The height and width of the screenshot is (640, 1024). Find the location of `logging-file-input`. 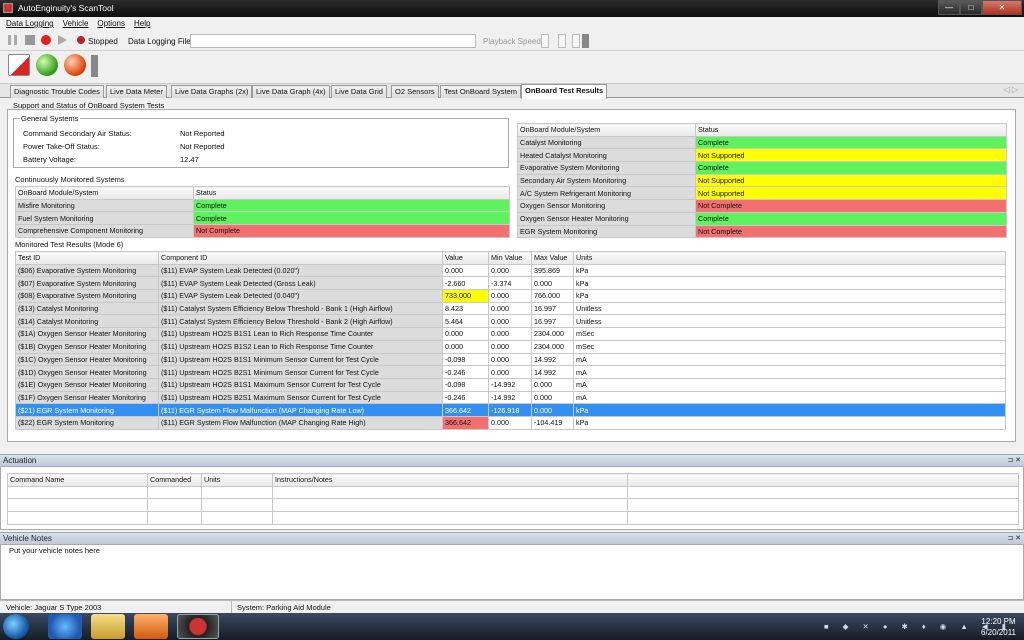

logging-file-input is located at coordinates (333, 41).